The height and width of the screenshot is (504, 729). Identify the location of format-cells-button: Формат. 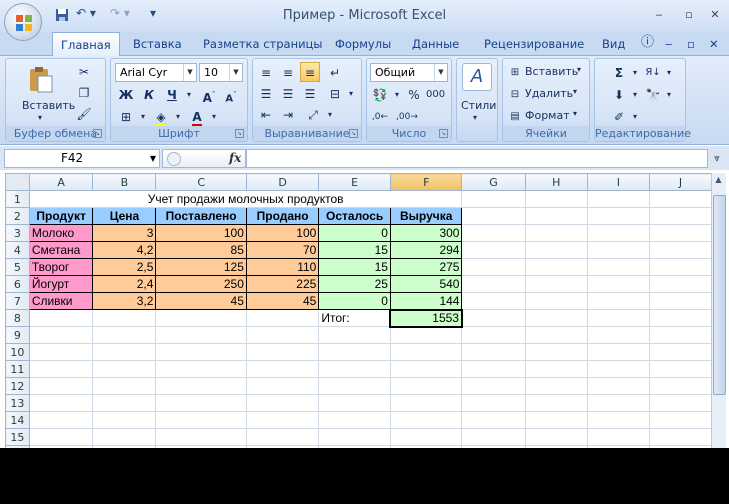
(547, 115).